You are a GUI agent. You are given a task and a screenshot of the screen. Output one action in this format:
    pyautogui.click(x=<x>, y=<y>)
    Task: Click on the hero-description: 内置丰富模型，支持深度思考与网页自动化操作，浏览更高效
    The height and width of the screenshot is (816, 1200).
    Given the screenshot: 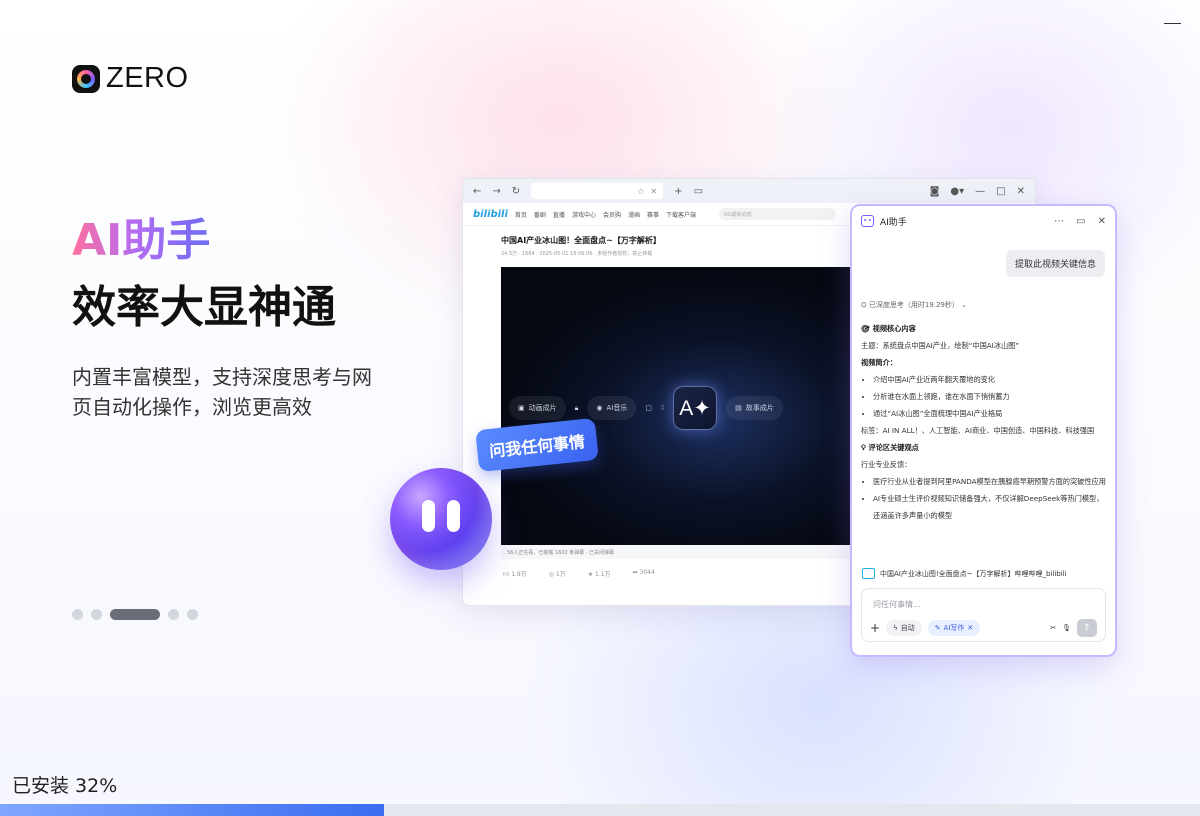 What is the action you would take?
    pyautogui.click(x=222, y=392)
    